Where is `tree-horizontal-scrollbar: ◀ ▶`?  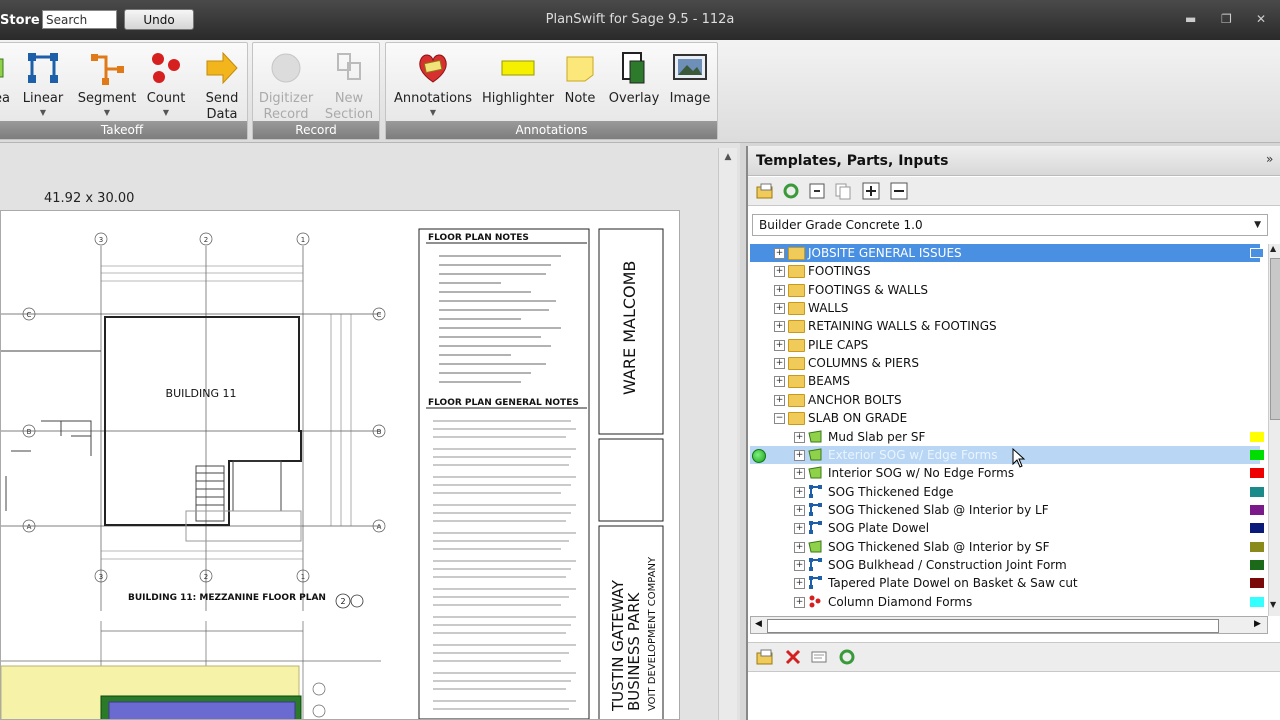
tree-horizontal-scrollbar: ◀ ▶ is located at coordinates (1009, 625).